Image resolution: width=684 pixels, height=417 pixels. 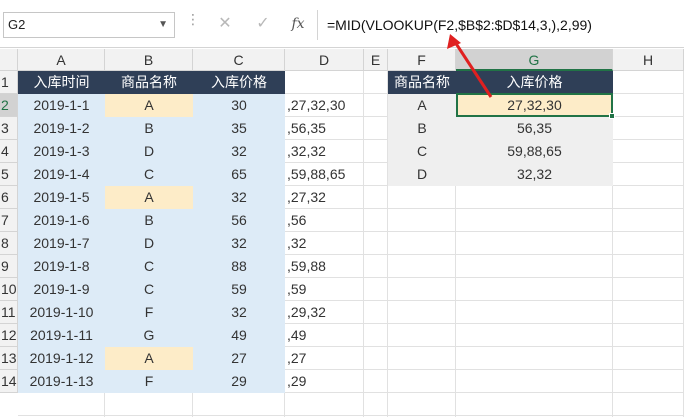 I want to click on fx-icon: fx, so click(x=298, y=24).